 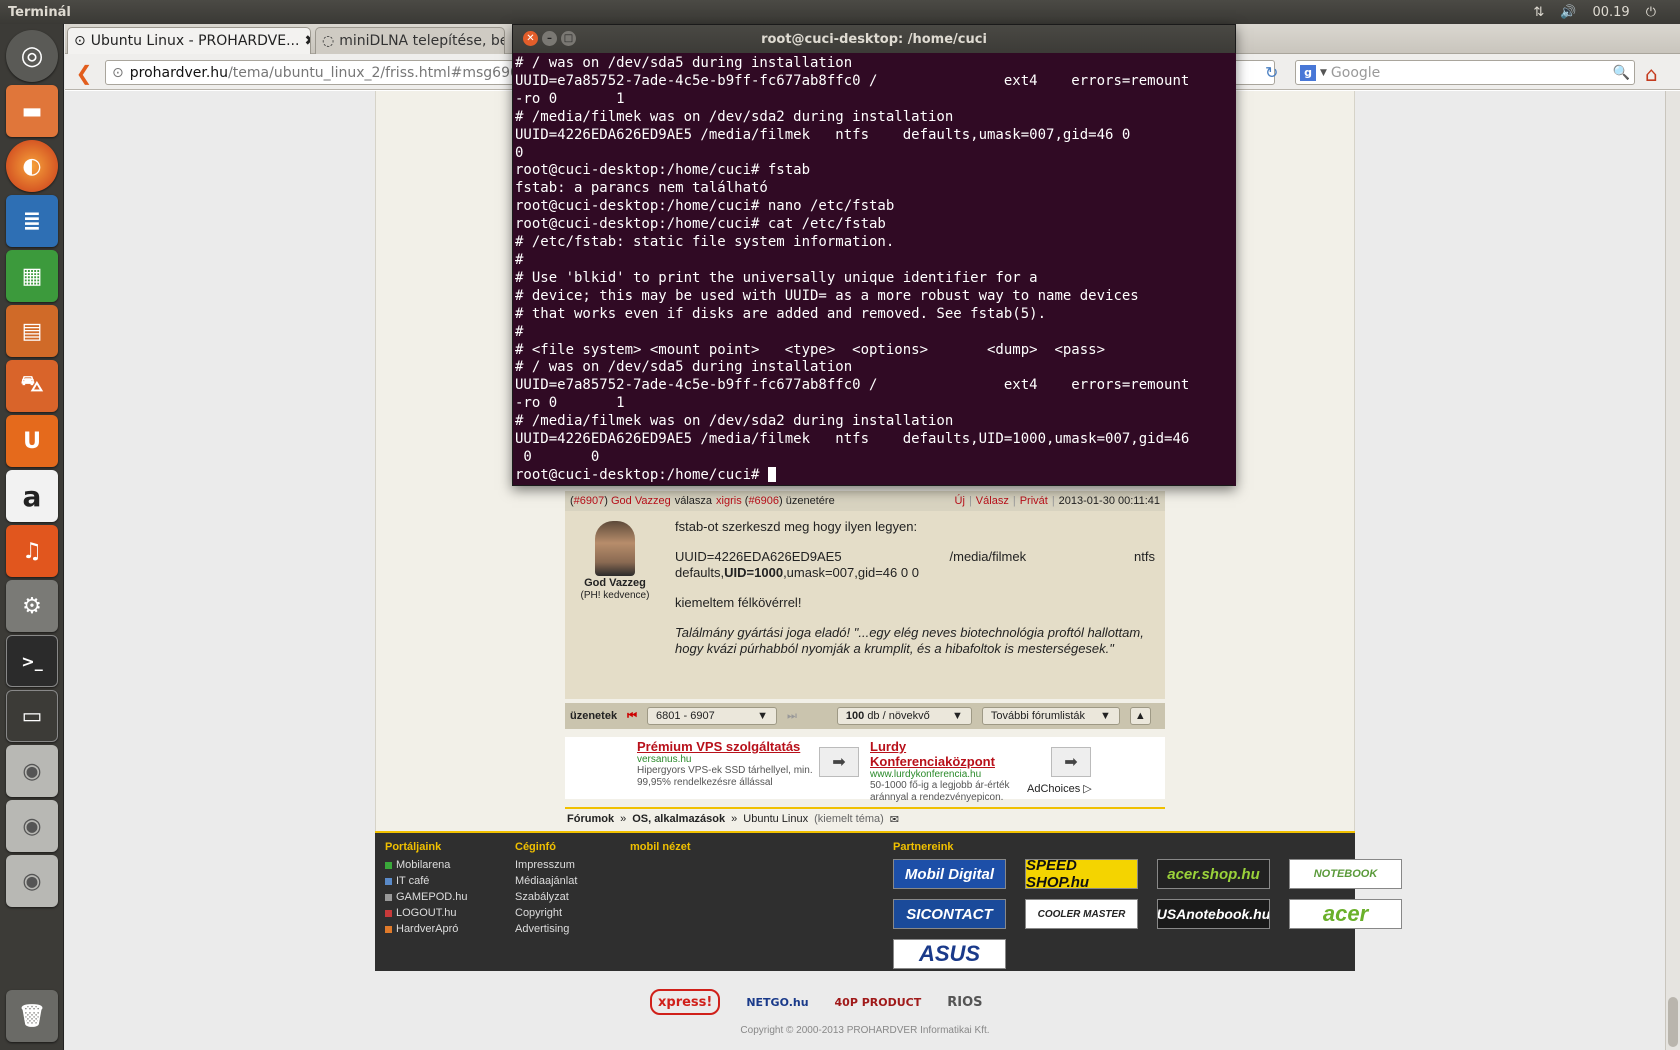 I want to click on close-tab-icon: ✖, so click(x=307, y=41).